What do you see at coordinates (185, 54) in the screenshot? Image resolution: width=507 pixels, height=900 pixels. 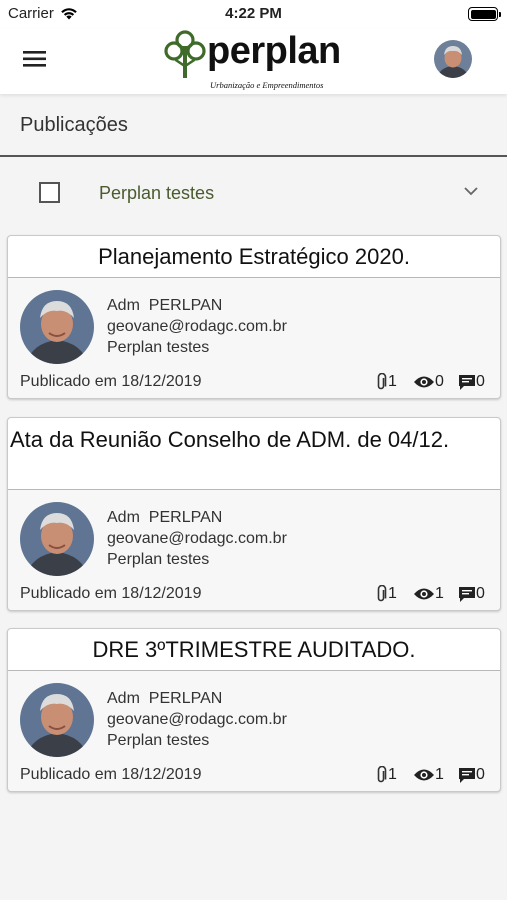 I see `tree-logo-icon` at bounding box center [185, 54].